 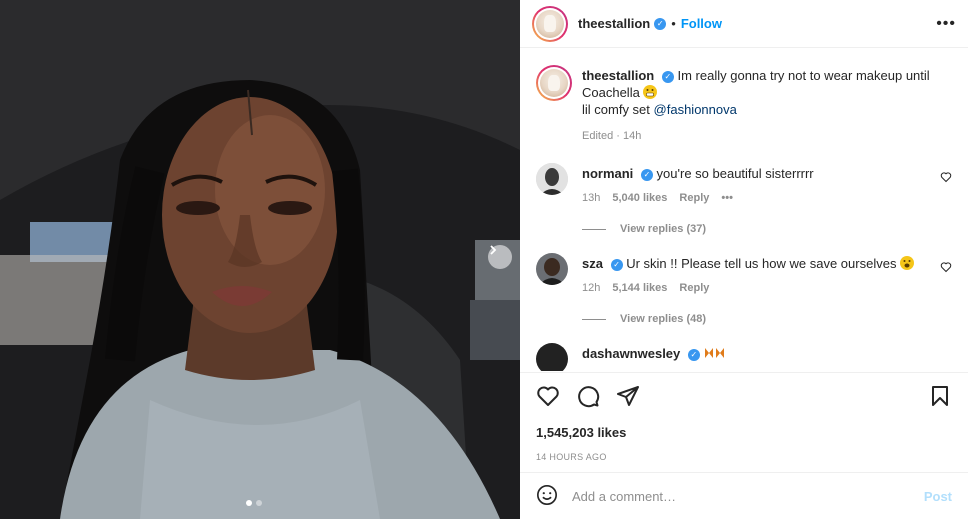 I want to click on caption-text-line3: lil comfy set, so click(x=616, y=109).